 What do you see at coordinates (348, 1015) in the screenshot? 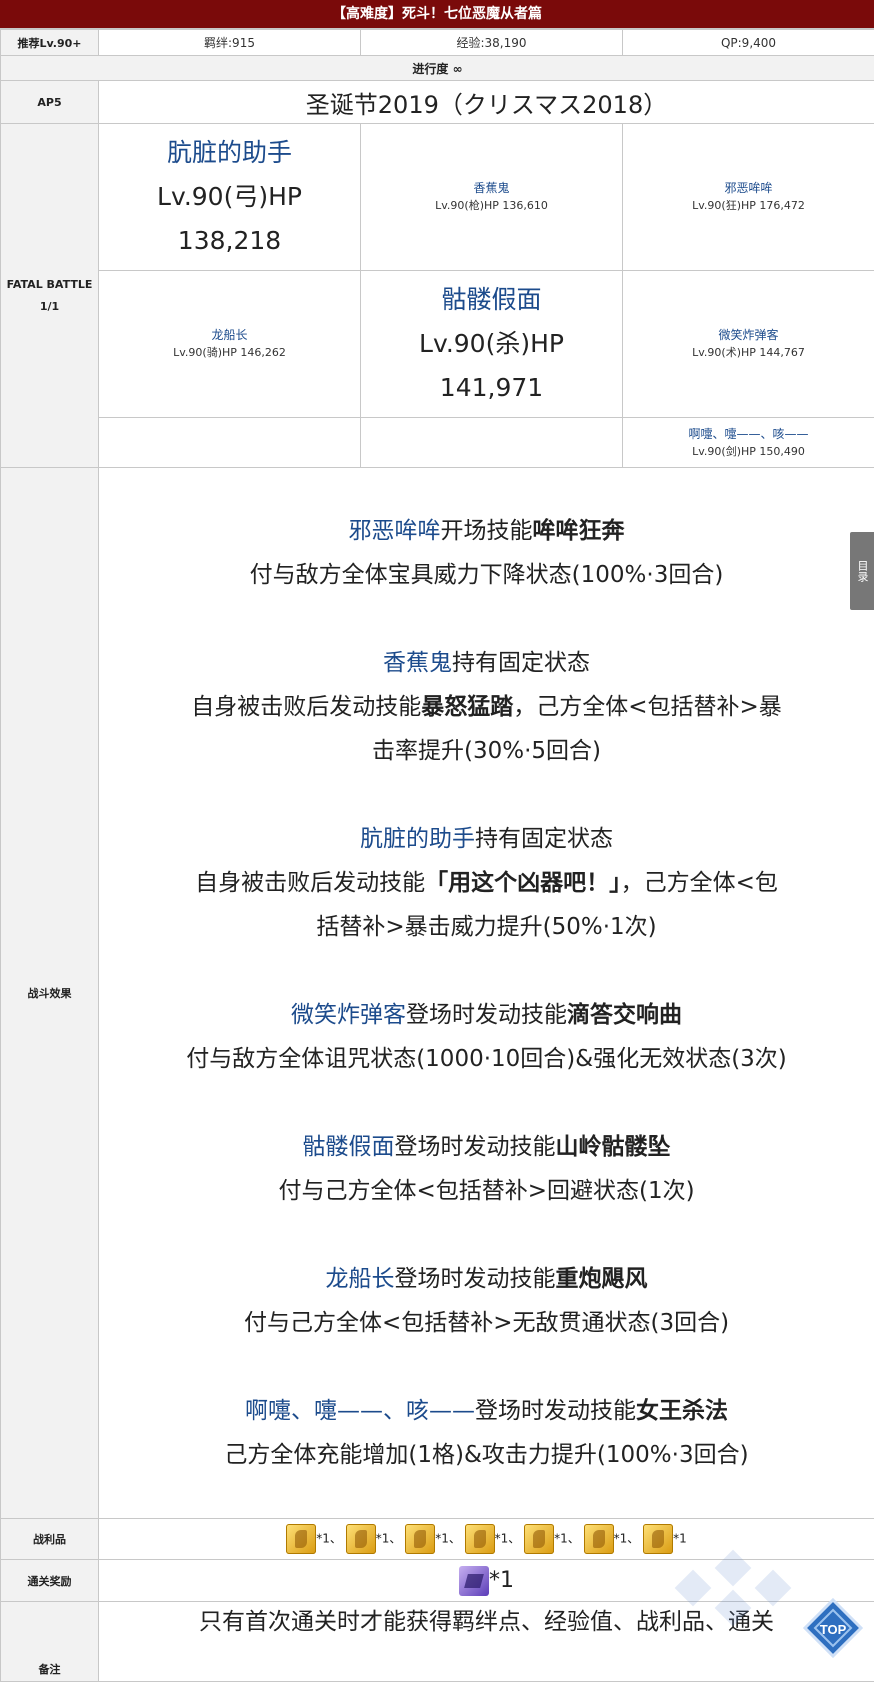
I see `effect-enemy-link: 微笑炸弹客` at bounding box center [348, 1015].